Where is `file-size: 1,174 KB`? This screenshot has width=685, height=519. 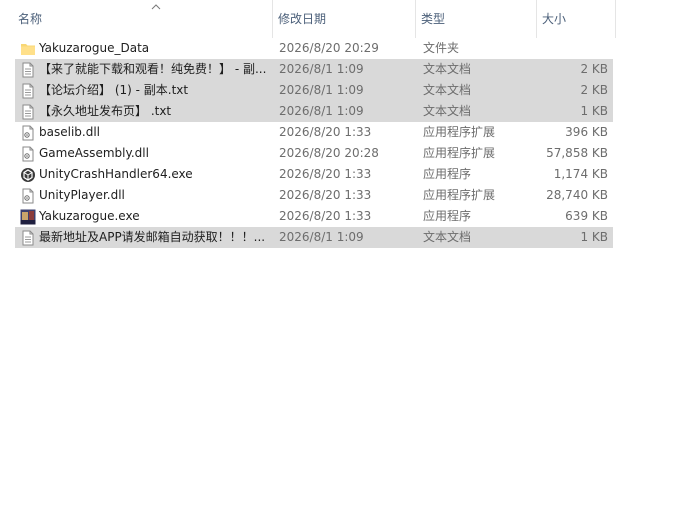
file-size: 1,174 KB is located at coordinates (580, 174).